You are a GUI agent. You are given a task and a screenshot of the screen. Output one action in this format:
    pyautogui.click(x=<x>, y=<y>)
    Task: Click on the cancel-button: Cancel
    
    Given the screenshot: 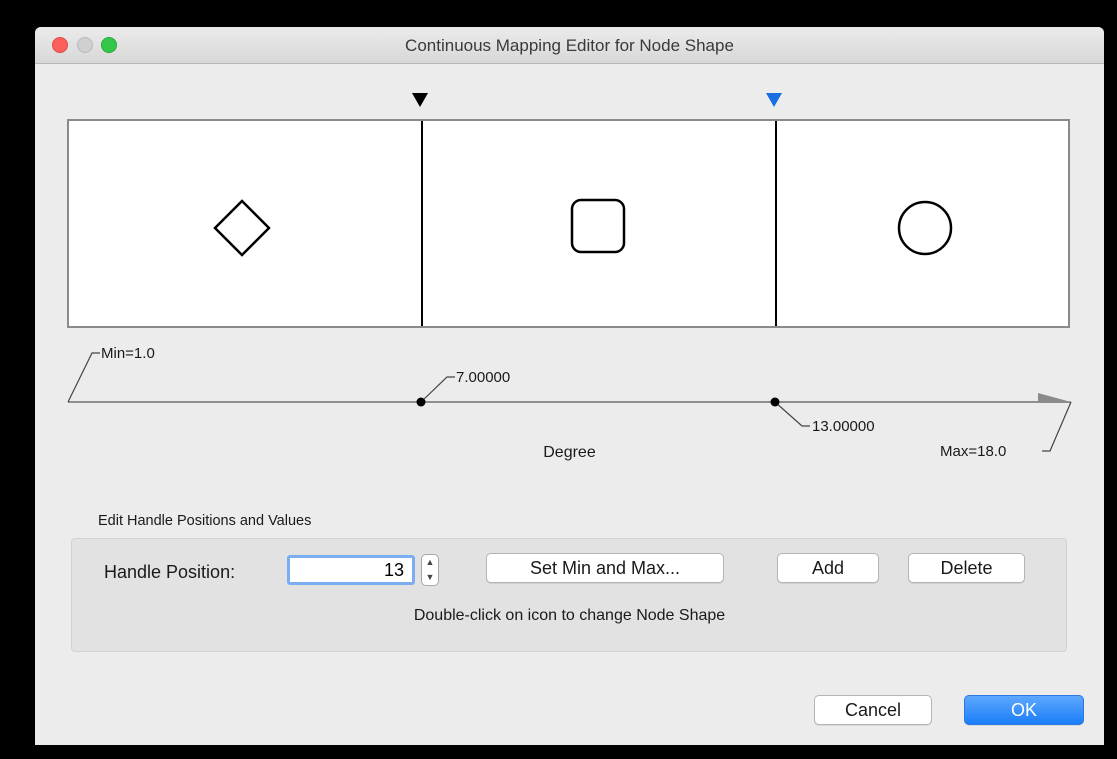 What is the action you would take?
    pyautogui.click(x=873, y=710)
    